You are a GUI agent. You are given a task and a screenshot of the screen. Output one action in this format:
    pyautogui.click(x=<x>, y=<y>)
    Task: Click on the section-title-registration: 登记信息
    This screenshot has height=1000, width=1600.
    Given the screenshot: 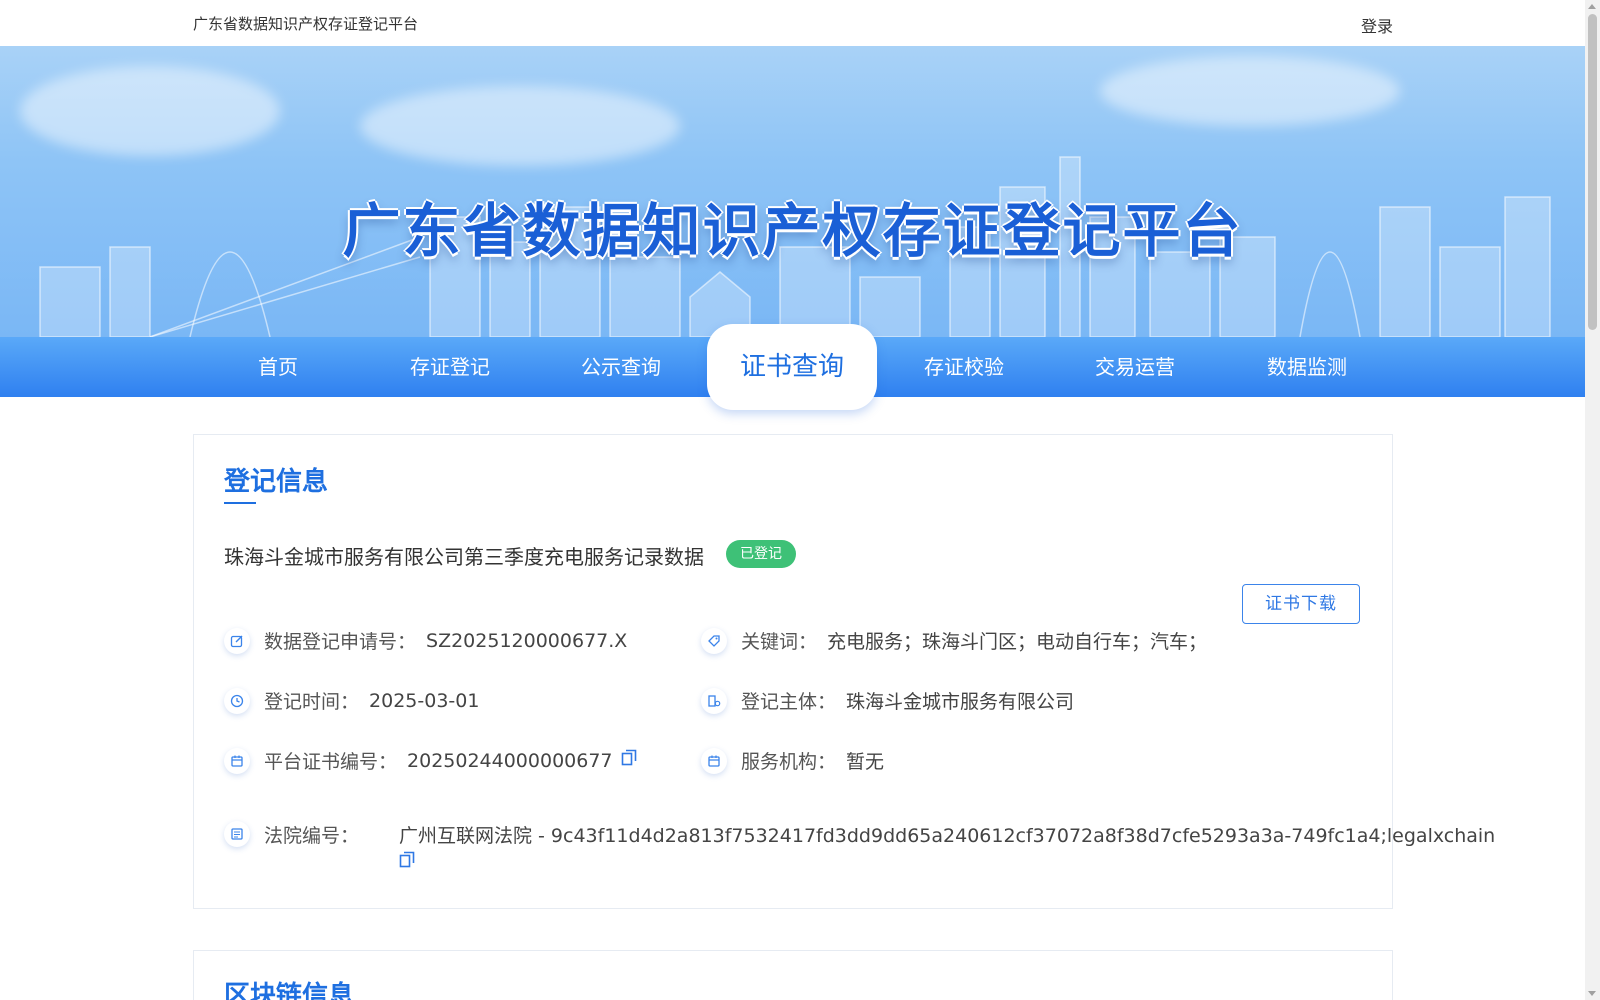 What is the action you would take?
    pyautogui.click(x=276, y=482)
    